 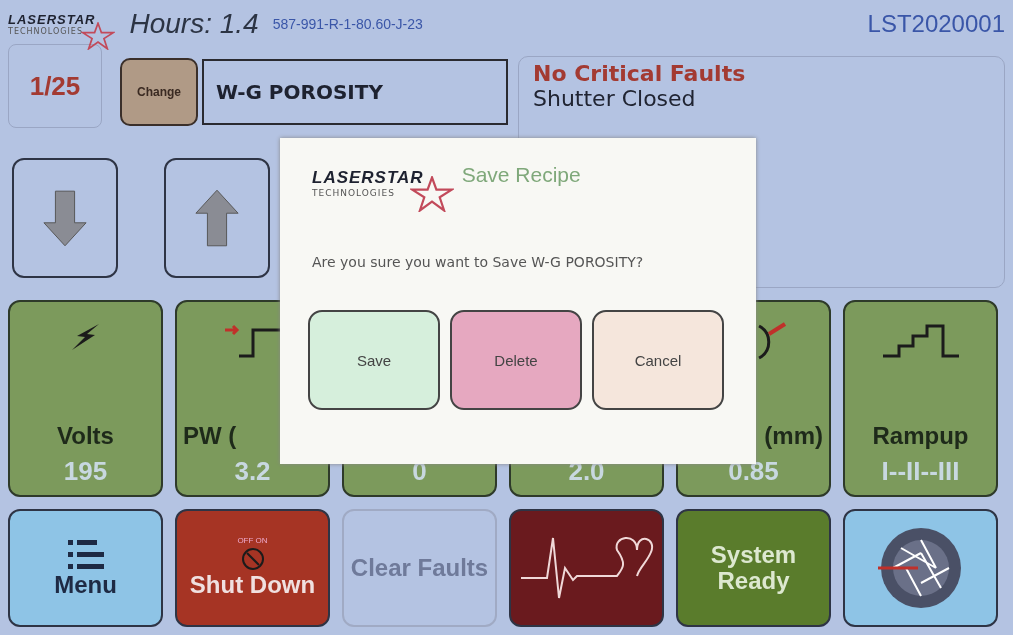 I want to click on hours-text: Hours: 1.4, so click(x=194, y=24).